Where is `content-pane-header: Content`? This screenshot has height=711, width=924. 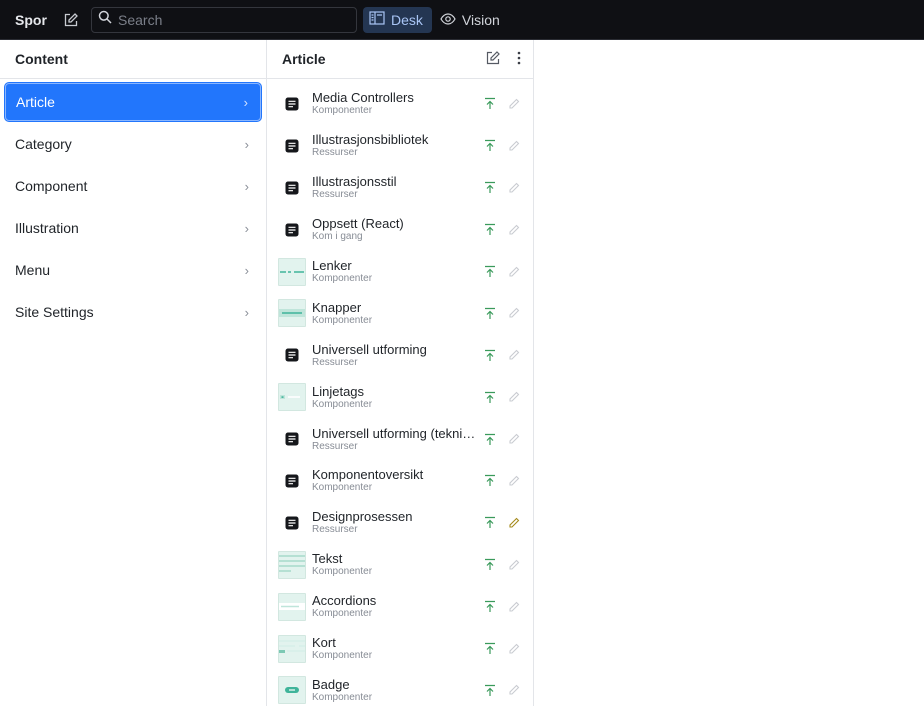
content-pane-header: Content is located at coordinates (133, 59).